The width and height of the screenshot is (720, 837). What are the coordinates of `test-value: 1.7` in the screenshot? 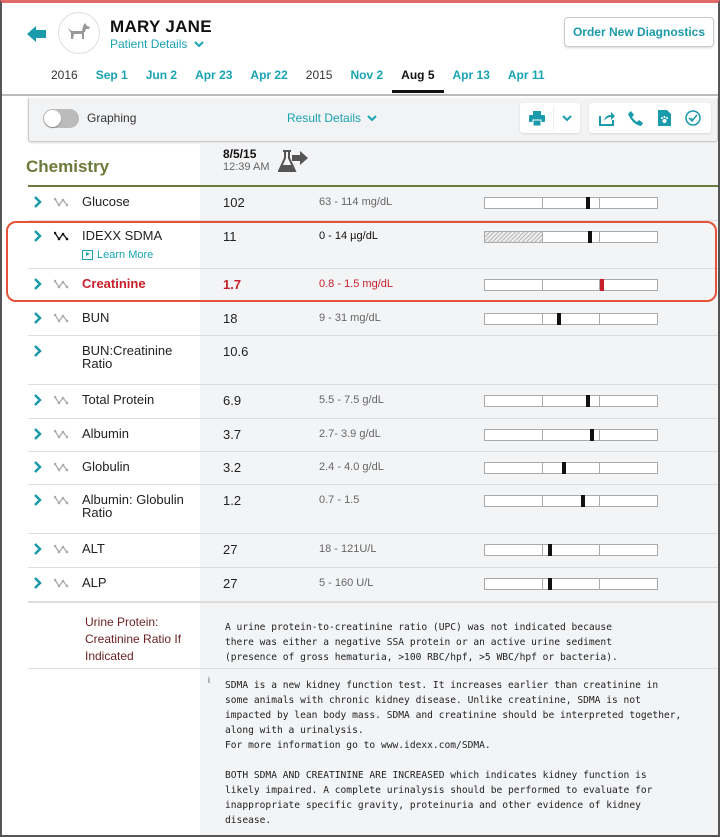 It's located at (232, 284).